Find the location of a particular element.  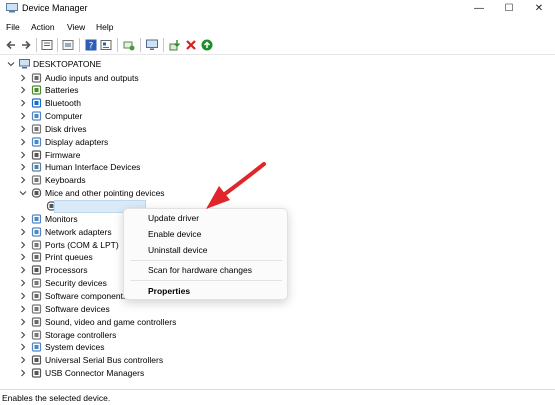

annotation-arrow-icon is located at coordinates (236, 185).